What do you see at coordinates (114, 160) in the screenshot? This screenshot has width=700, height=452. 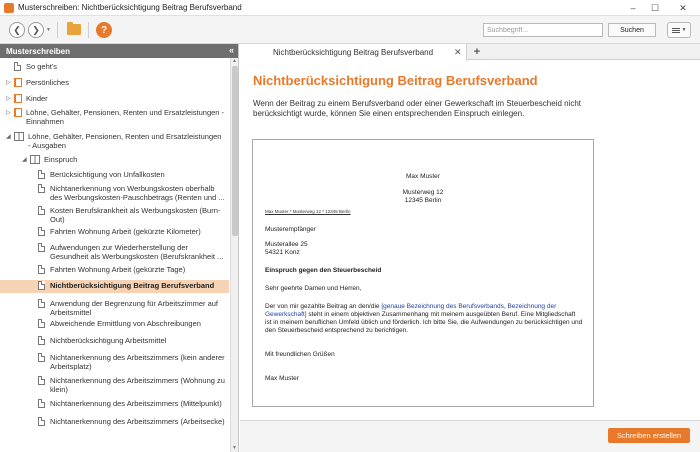 I see `tree-item-folder: ◢ Einspruch` at bounding box center [114, 160].